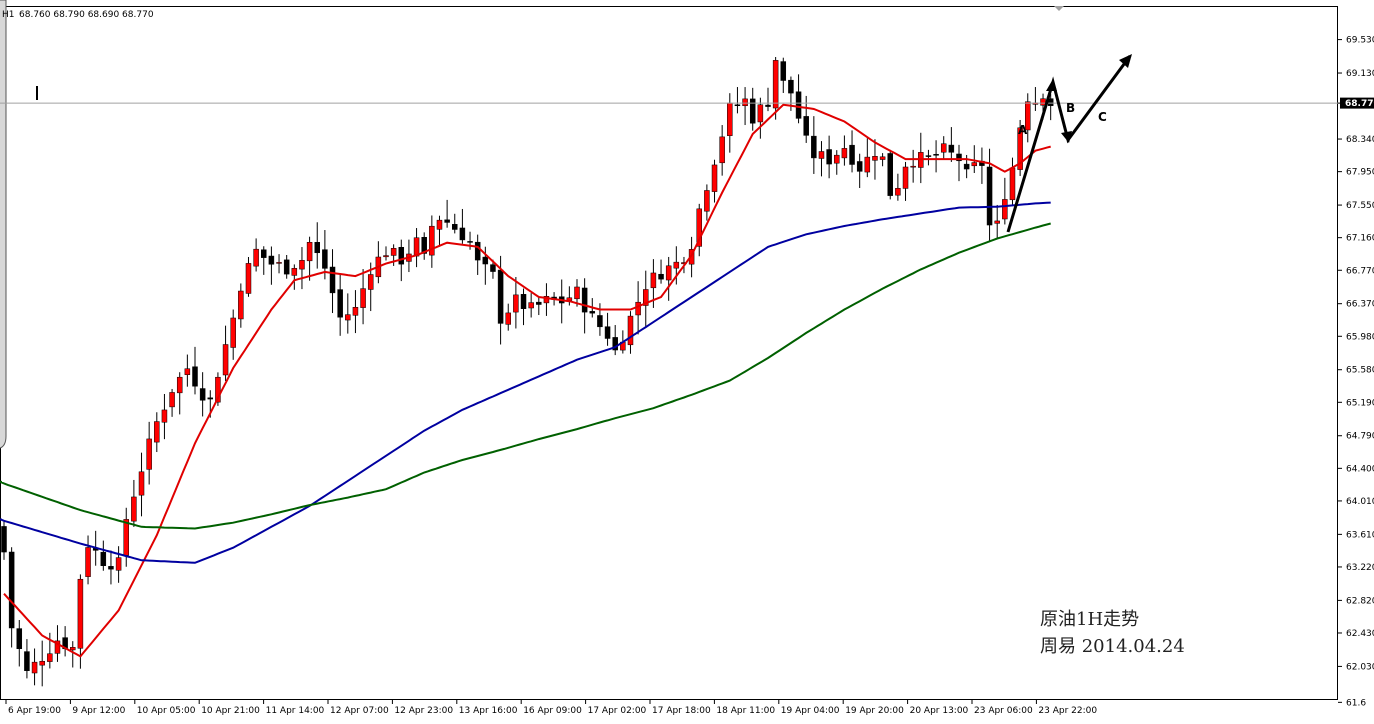  What do you see at coordinates (681, 711) in the screenshot?
I see `x-tick-label: 17 Apr 18:00` at bounding box center [681, 711].